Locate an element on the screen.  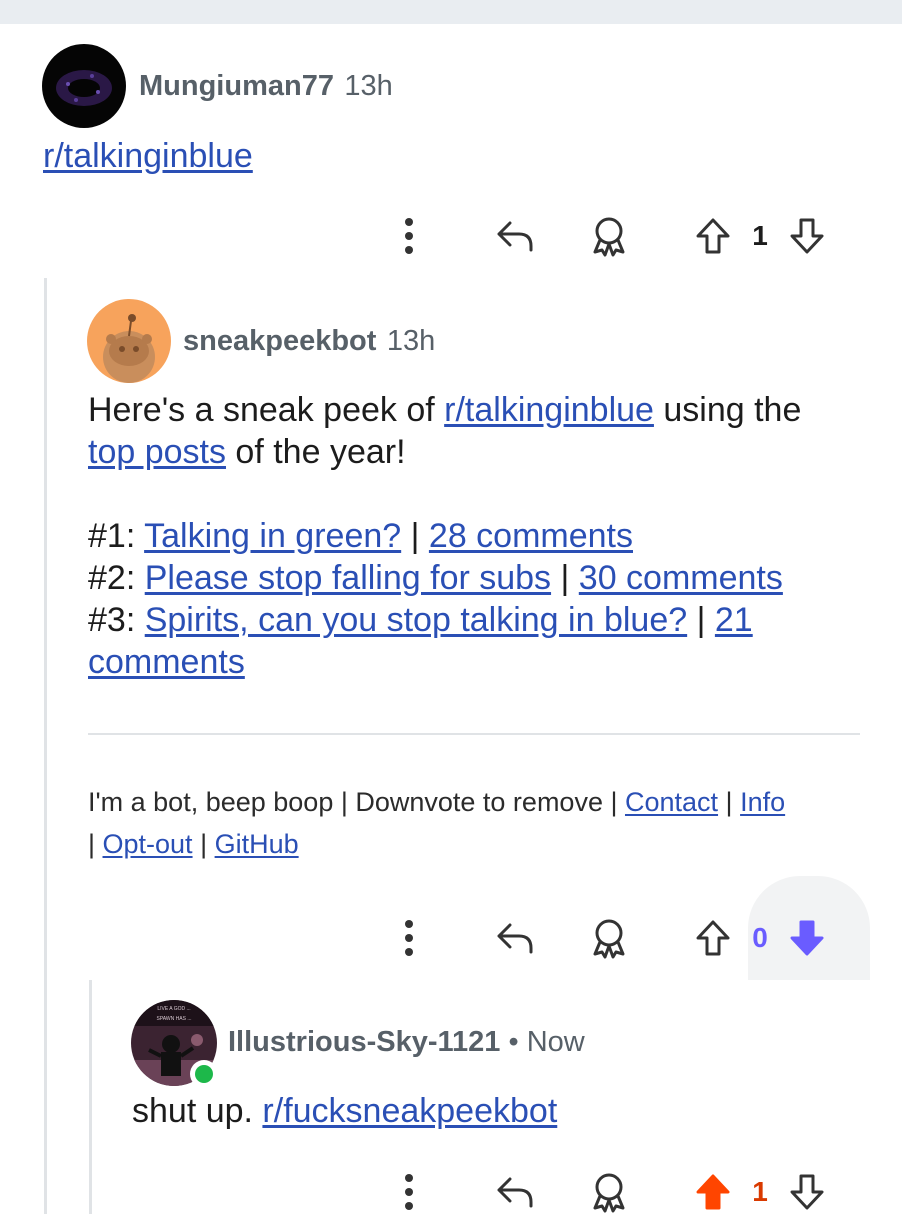
post-link: Talking in green? is located at coordinates (272, 536).